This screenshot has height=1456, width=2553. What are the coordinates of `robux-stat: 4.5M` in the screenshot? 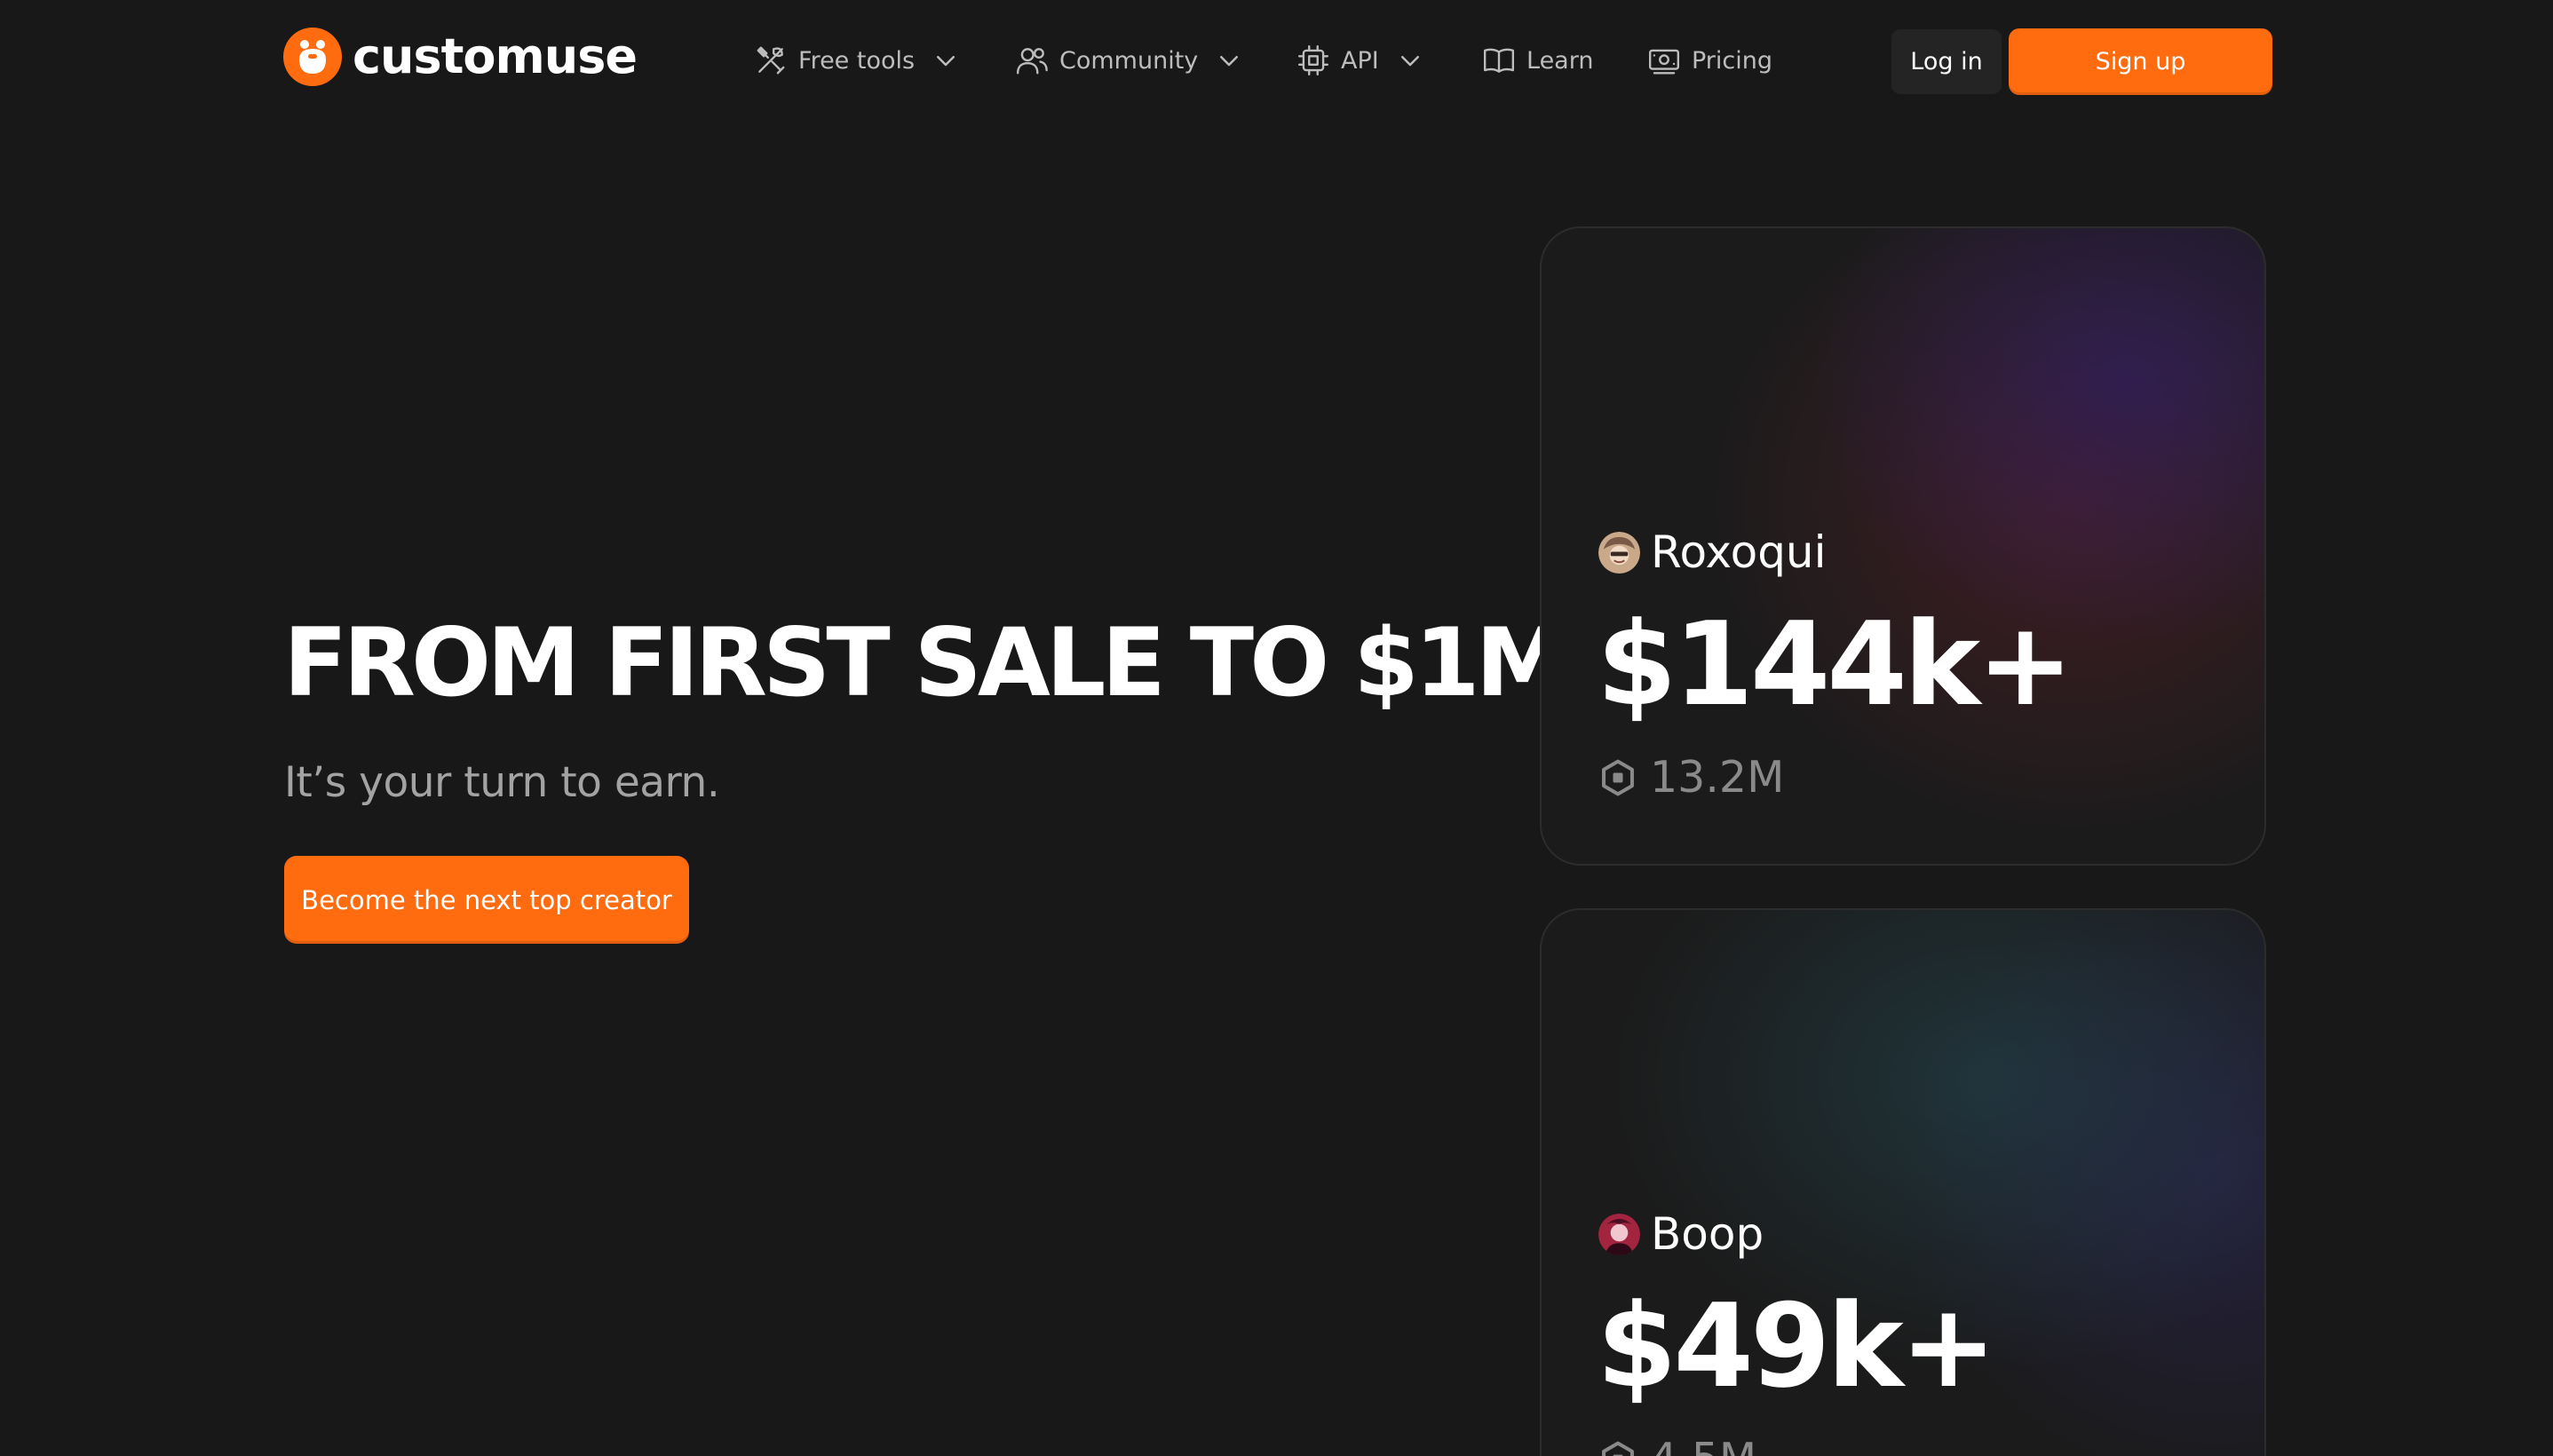 It's located at (1677, 1445).